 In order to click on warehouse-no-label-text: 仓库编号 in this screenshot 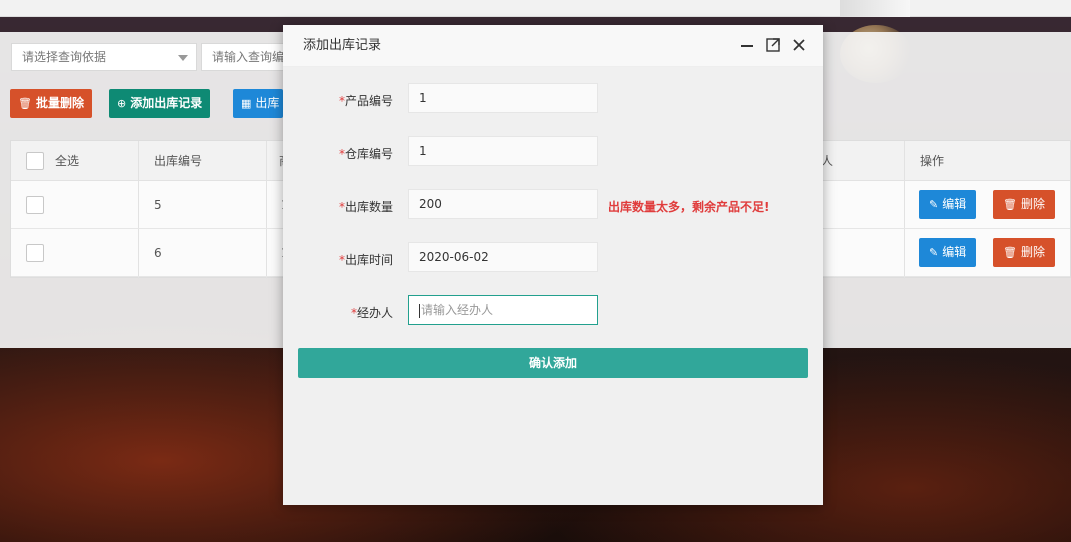, I will do `click(368, 154)`.